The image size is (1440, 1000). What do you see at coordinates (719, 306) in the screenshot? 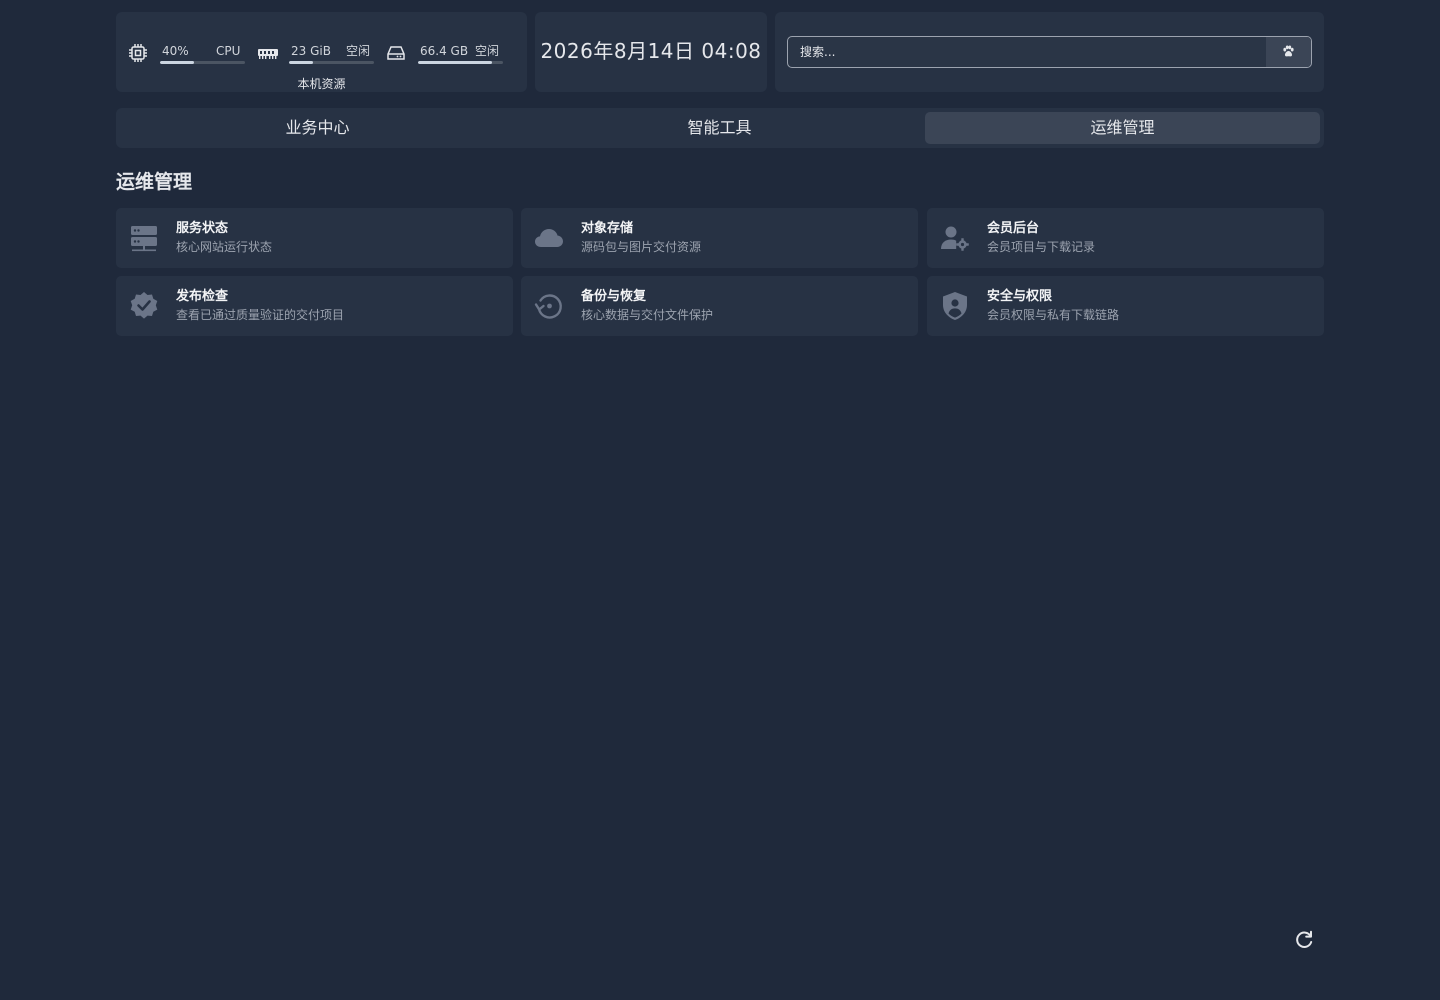
I see `service-card-backup-restore: 备份与恢复 核心数据与交付文件保护` at bounding box center [719, 306].